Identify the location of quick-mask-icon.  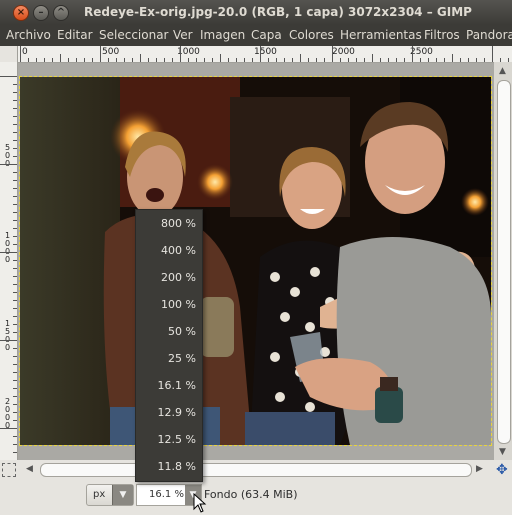
(9, 470).